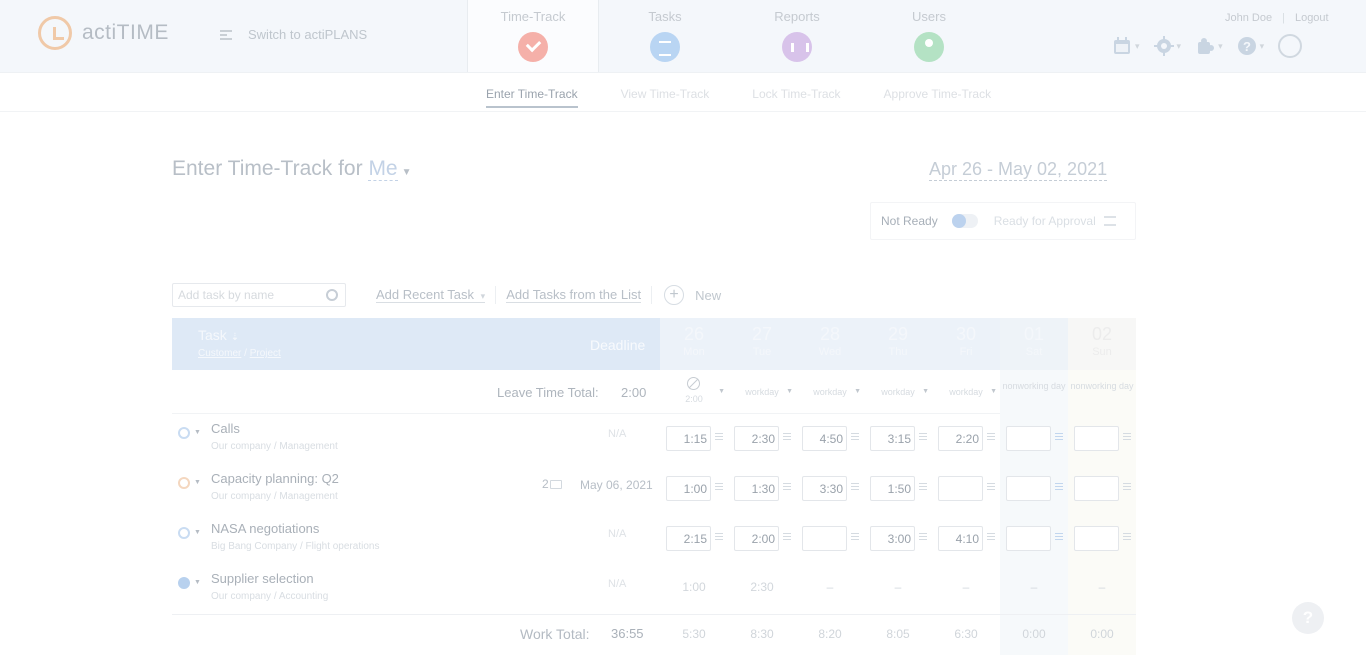 The height and width of the screenshot is (655, 1366). Describe the element at coordinates (103, 33) in the screenshot. I see `logo: actiTIME` at that location.